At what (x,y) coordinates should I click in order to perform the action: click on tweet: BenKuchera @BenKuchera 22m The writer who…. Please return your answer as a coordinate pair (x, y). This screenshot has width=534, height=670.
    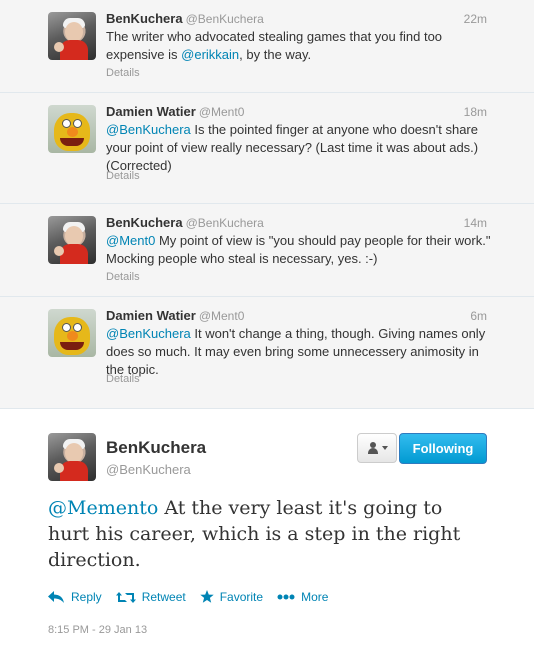
    Looking at the image, I should click on (267, 46).